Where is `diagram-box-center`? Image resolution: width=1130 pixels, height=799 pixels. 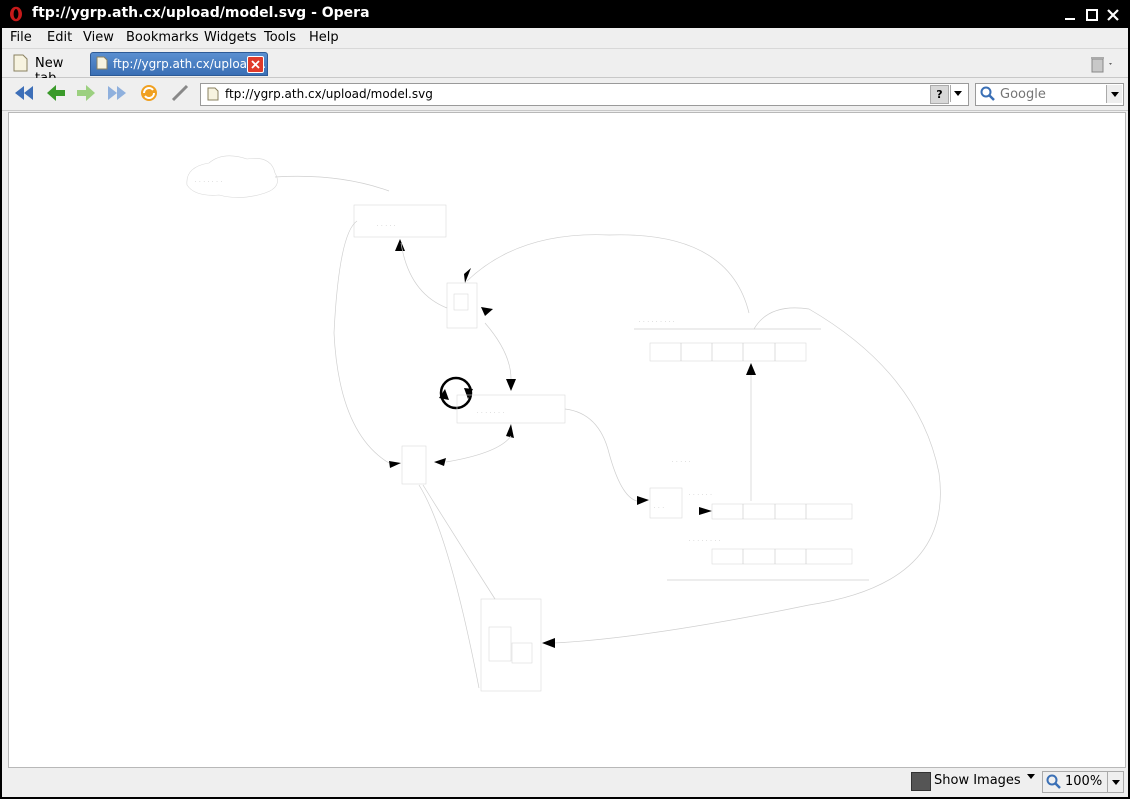
diagram-box-center is located at coordinates (511, 409).